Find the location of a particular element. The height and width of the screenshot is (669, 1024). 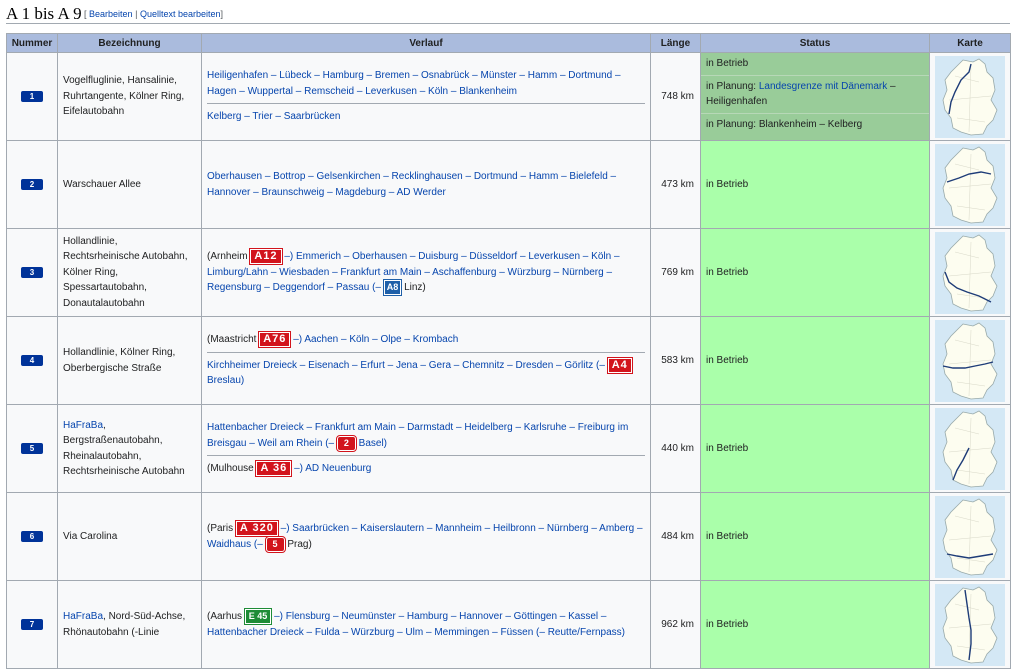

verlauf-link: –) AD Neuenburg is located at coordinates (331, 468).